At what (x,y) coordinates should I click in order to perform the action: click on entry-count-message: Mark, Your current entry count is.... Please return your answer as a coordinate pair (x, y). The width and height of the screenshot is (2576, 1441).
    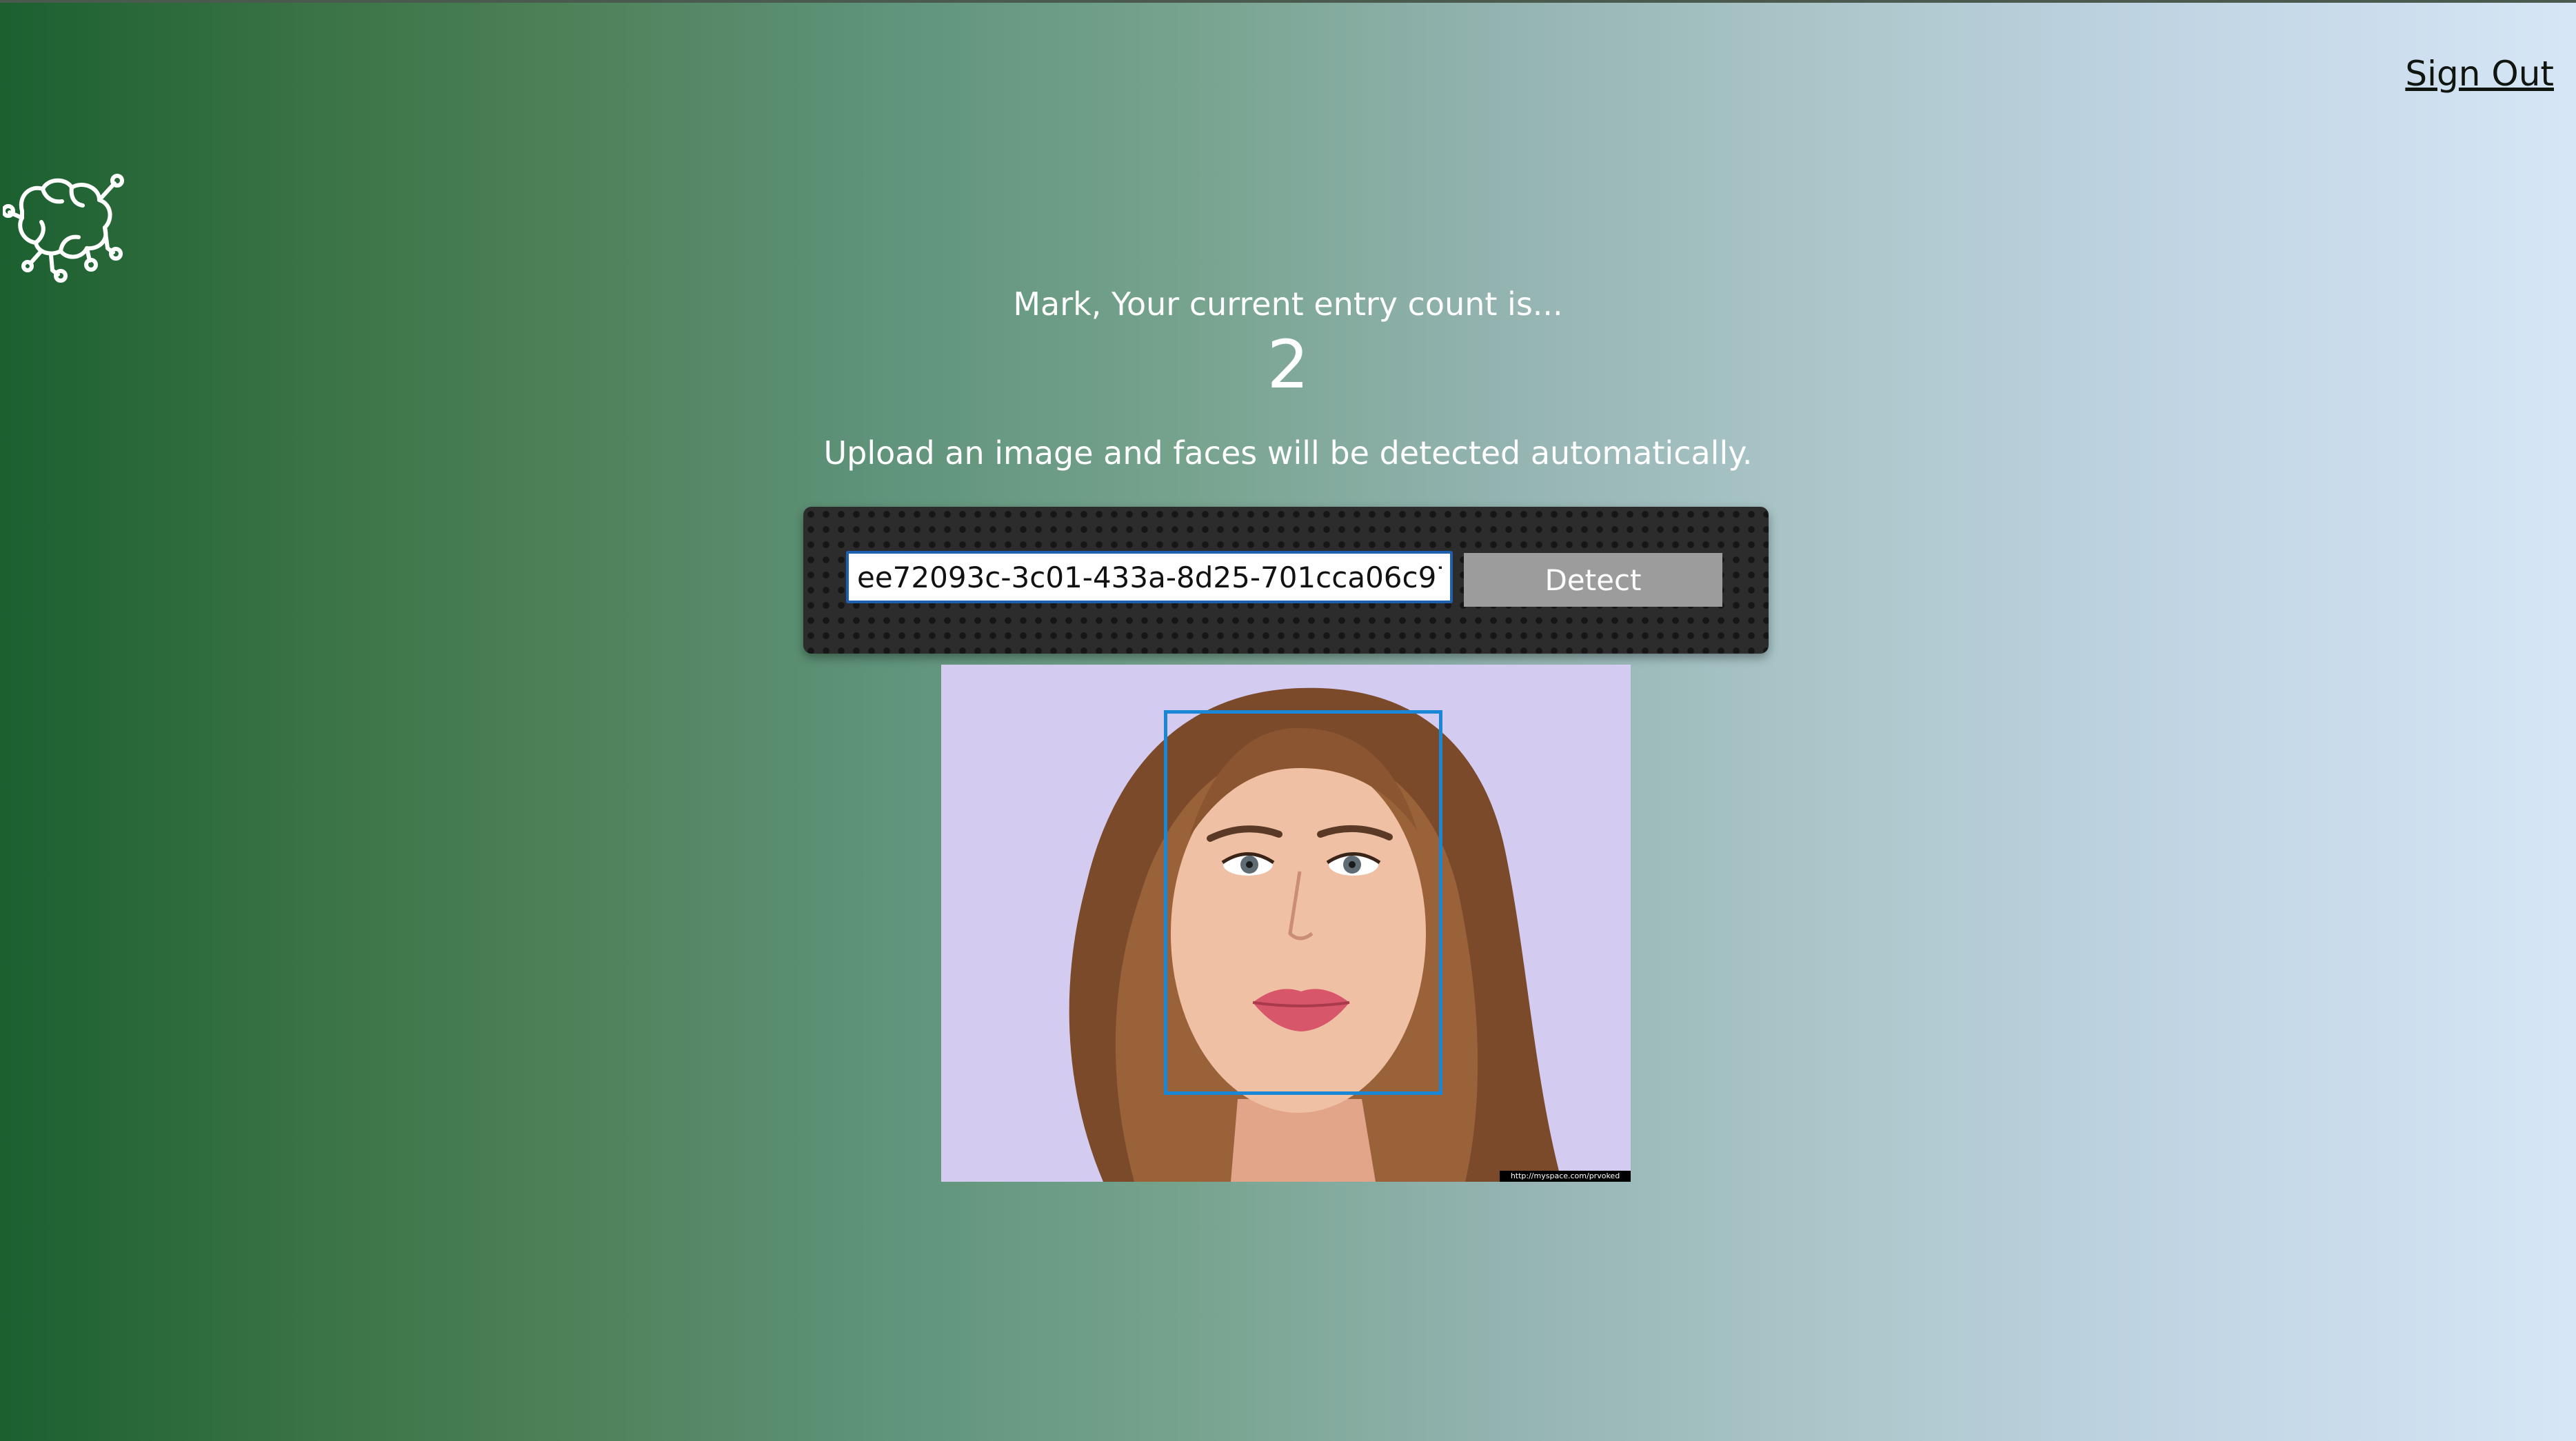
    Looking at the image, I should click on (1288, 304).